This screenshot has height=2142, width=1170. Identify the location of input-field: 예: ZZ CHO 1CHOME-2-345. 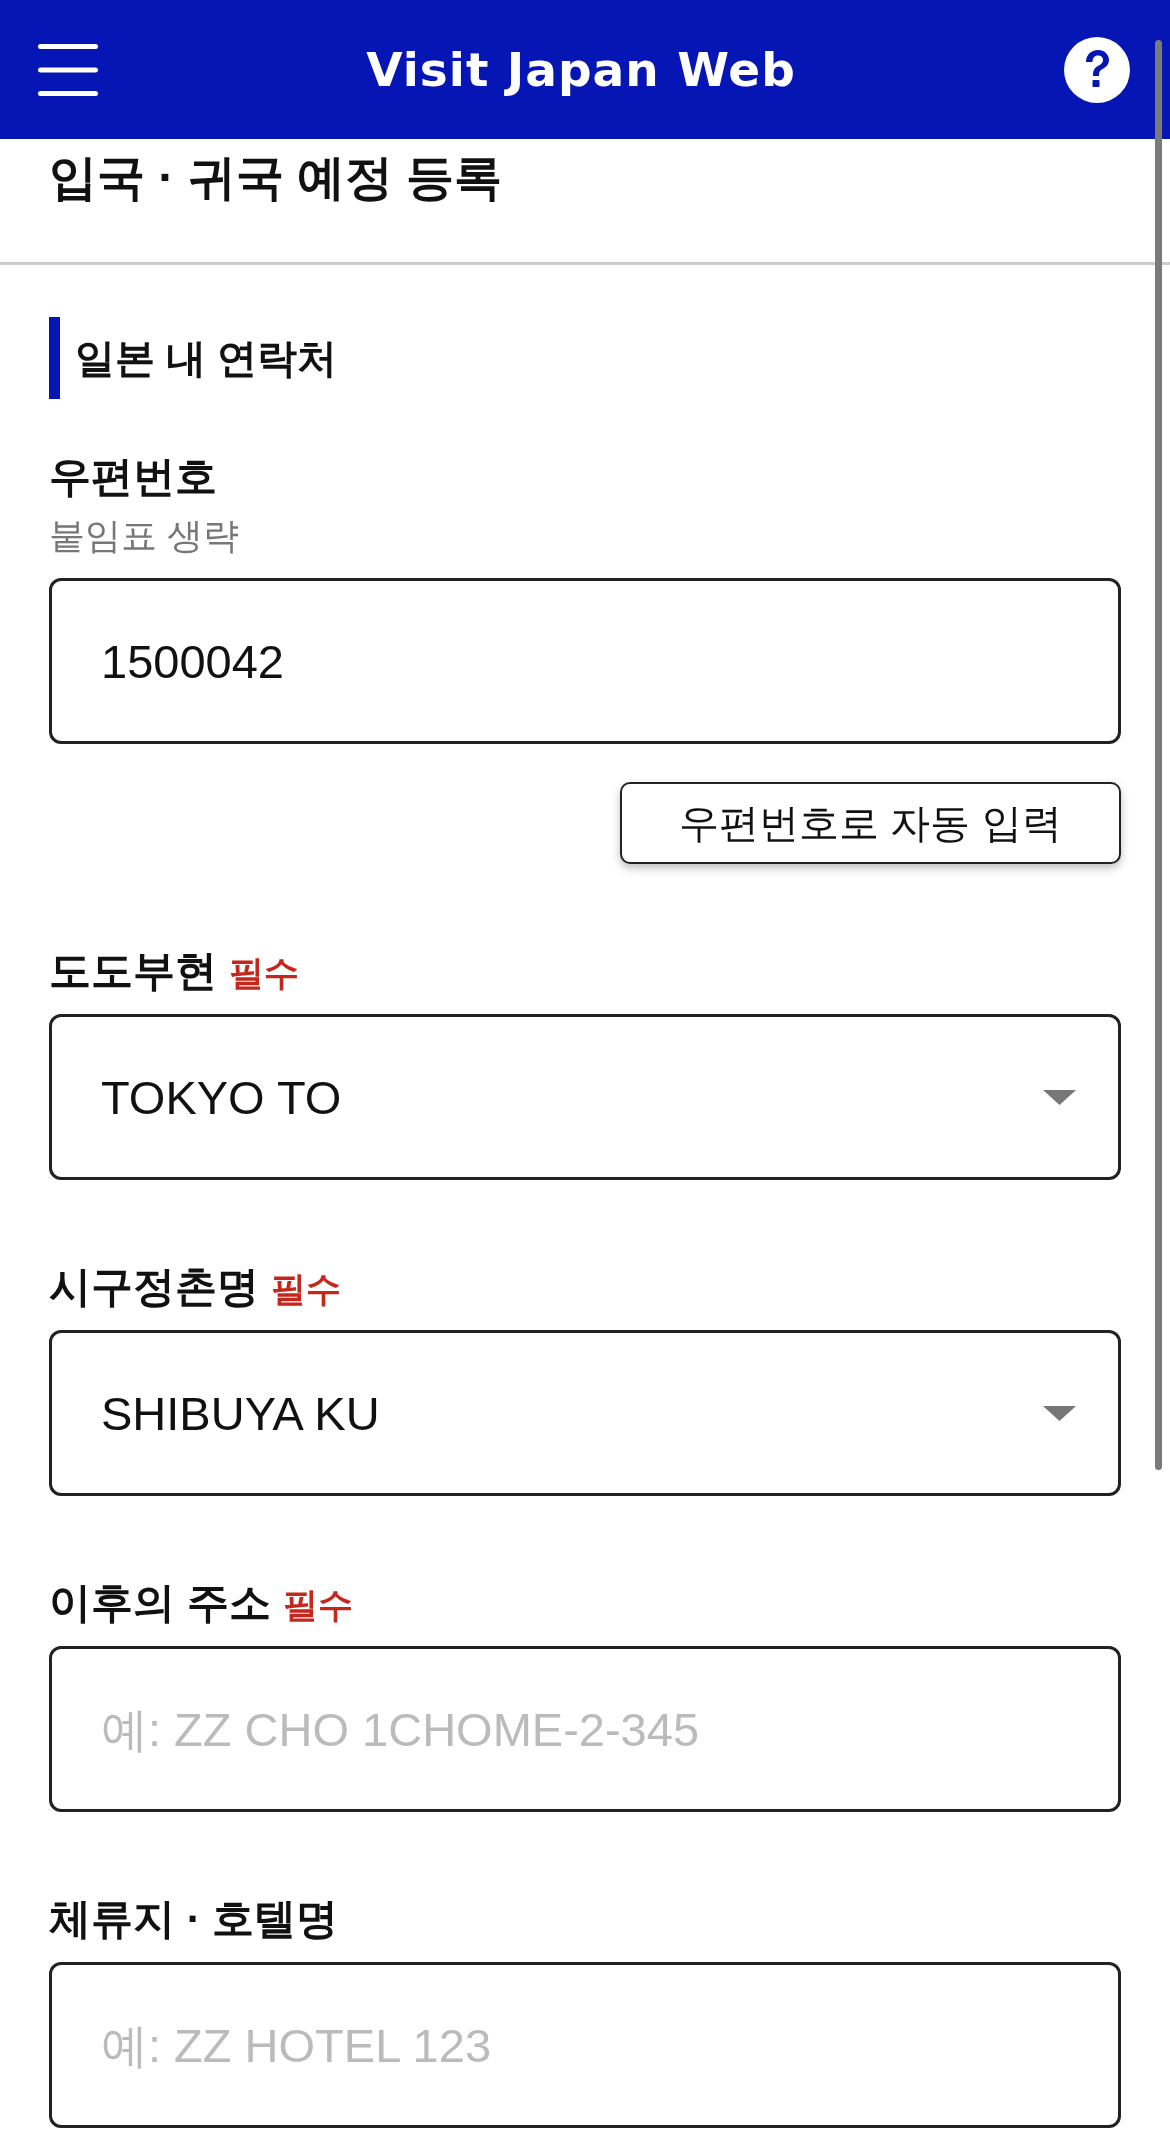
(585, 1729).